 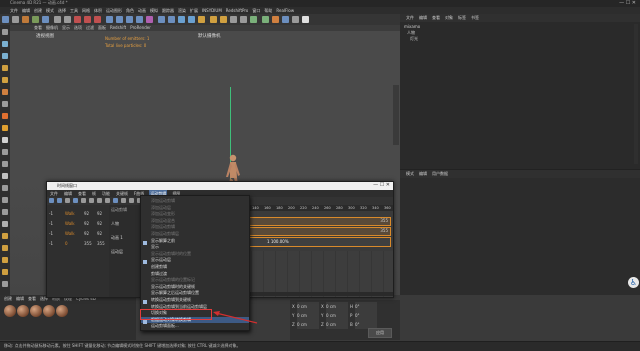 I want to click on track-item: 运动层, so click(x=117, y=252).